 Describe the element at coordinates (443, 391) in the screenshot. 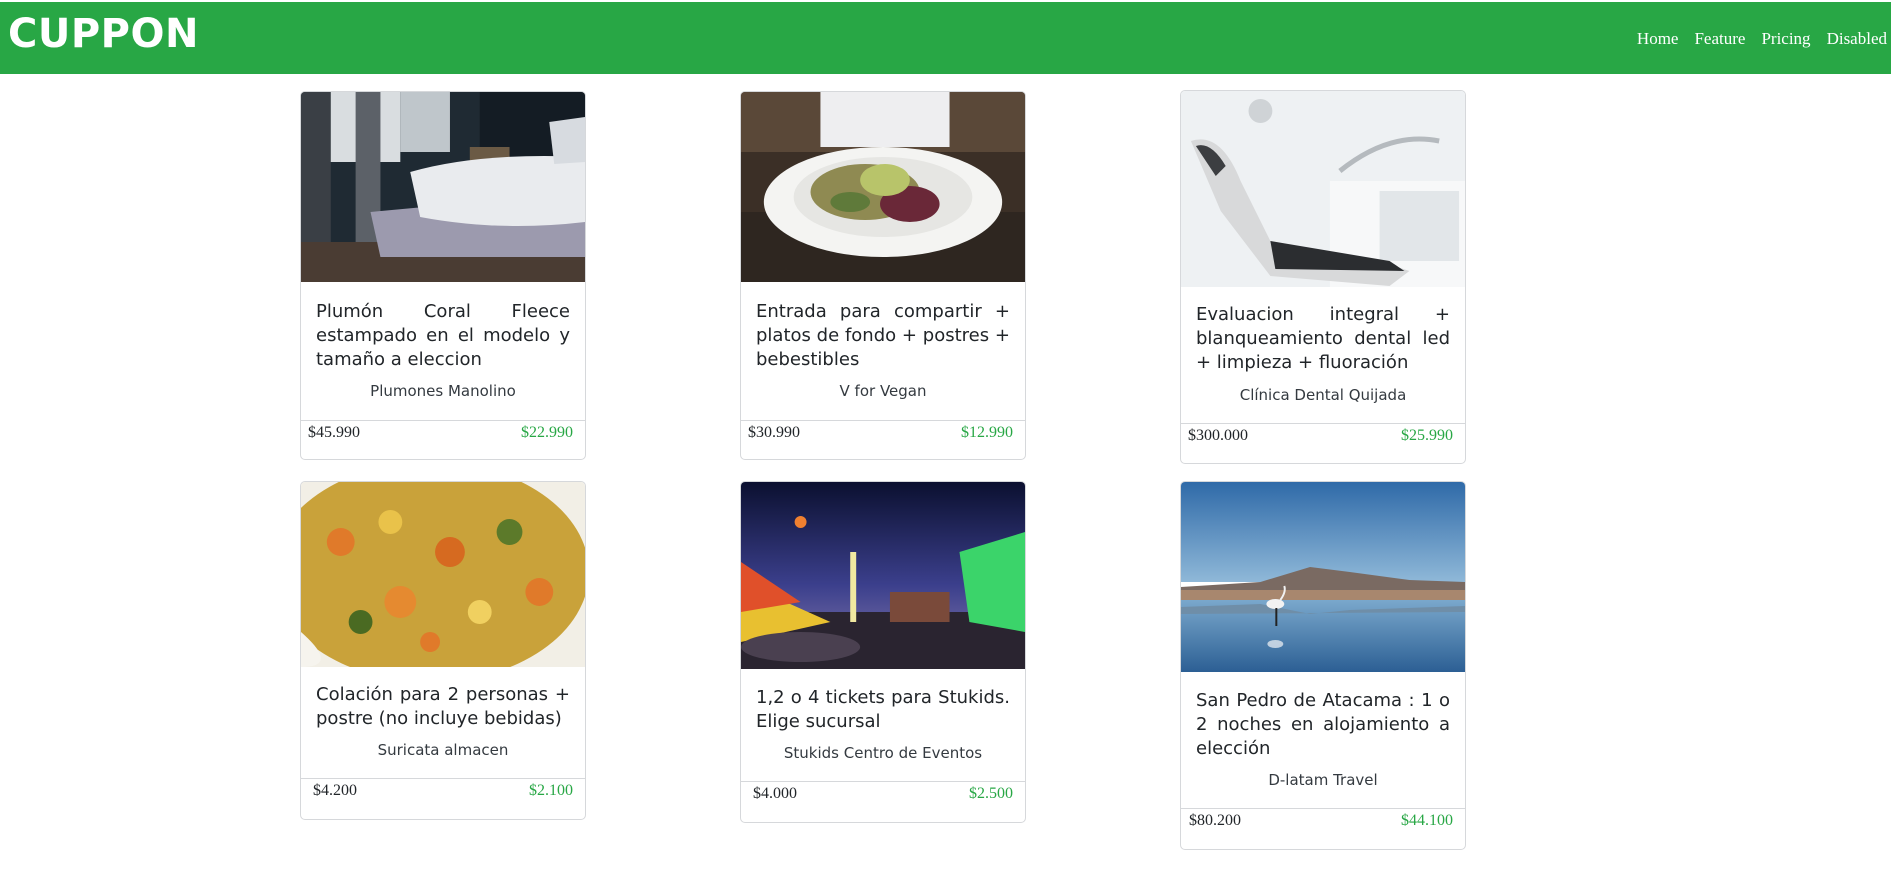

I see `deal-vendor: Plumones Manolino` at that location.